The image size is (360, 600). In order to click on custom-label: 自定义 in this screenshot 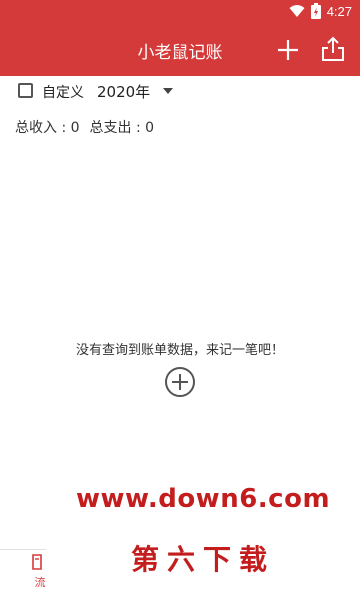, I will do `click(63, 93)`.